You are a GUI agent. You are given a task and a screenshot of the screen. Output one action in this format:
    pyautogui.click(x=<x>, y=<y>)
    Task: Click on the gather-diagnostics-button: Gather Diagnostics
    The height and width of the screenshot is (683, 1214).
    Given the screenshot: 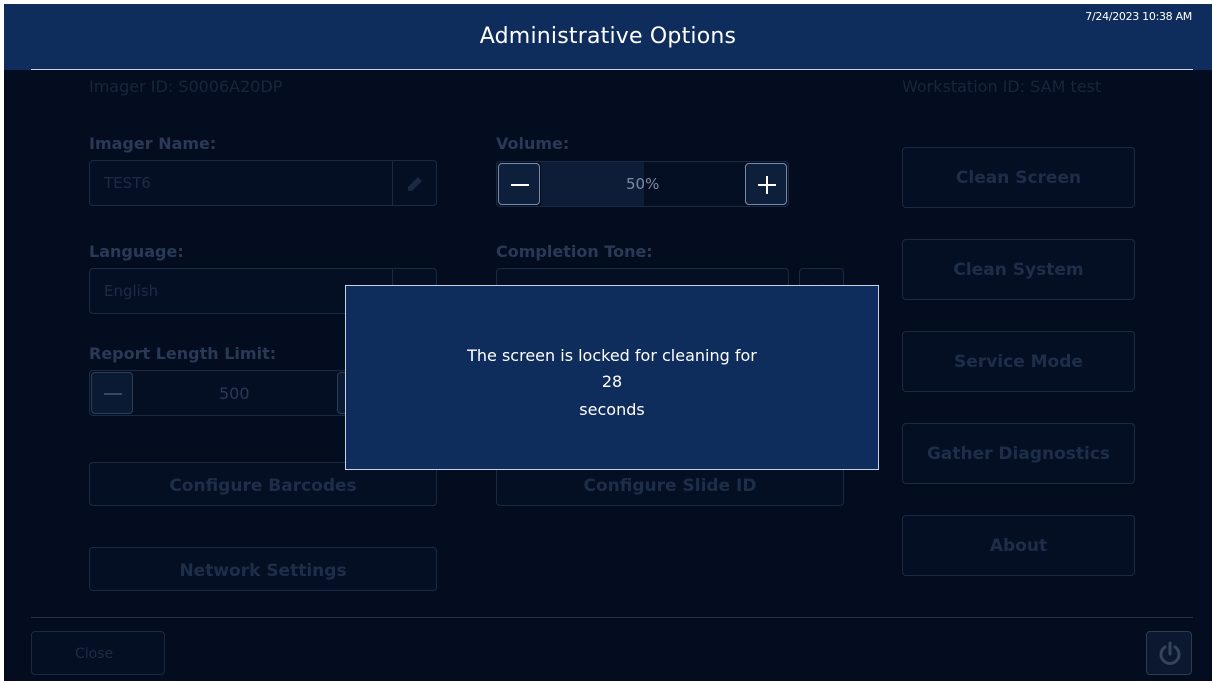 What is the action you would take?
    pyautogui.click(x=1018, y=453)
    